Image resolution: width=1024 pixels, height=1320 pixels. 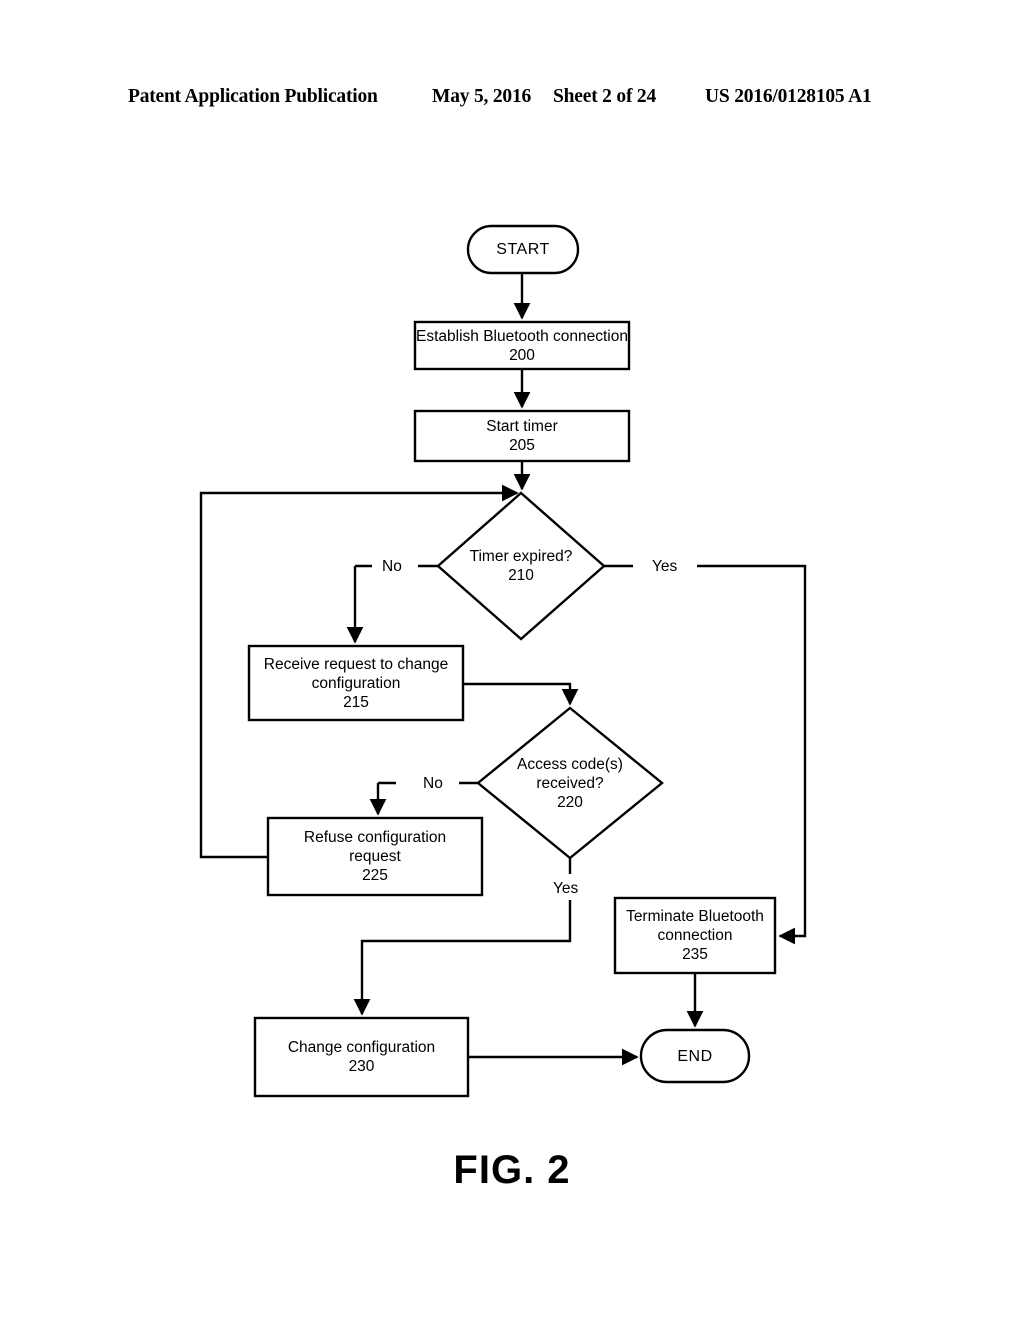 I want to click on node-end-shape, so click(x=695, y=1056).